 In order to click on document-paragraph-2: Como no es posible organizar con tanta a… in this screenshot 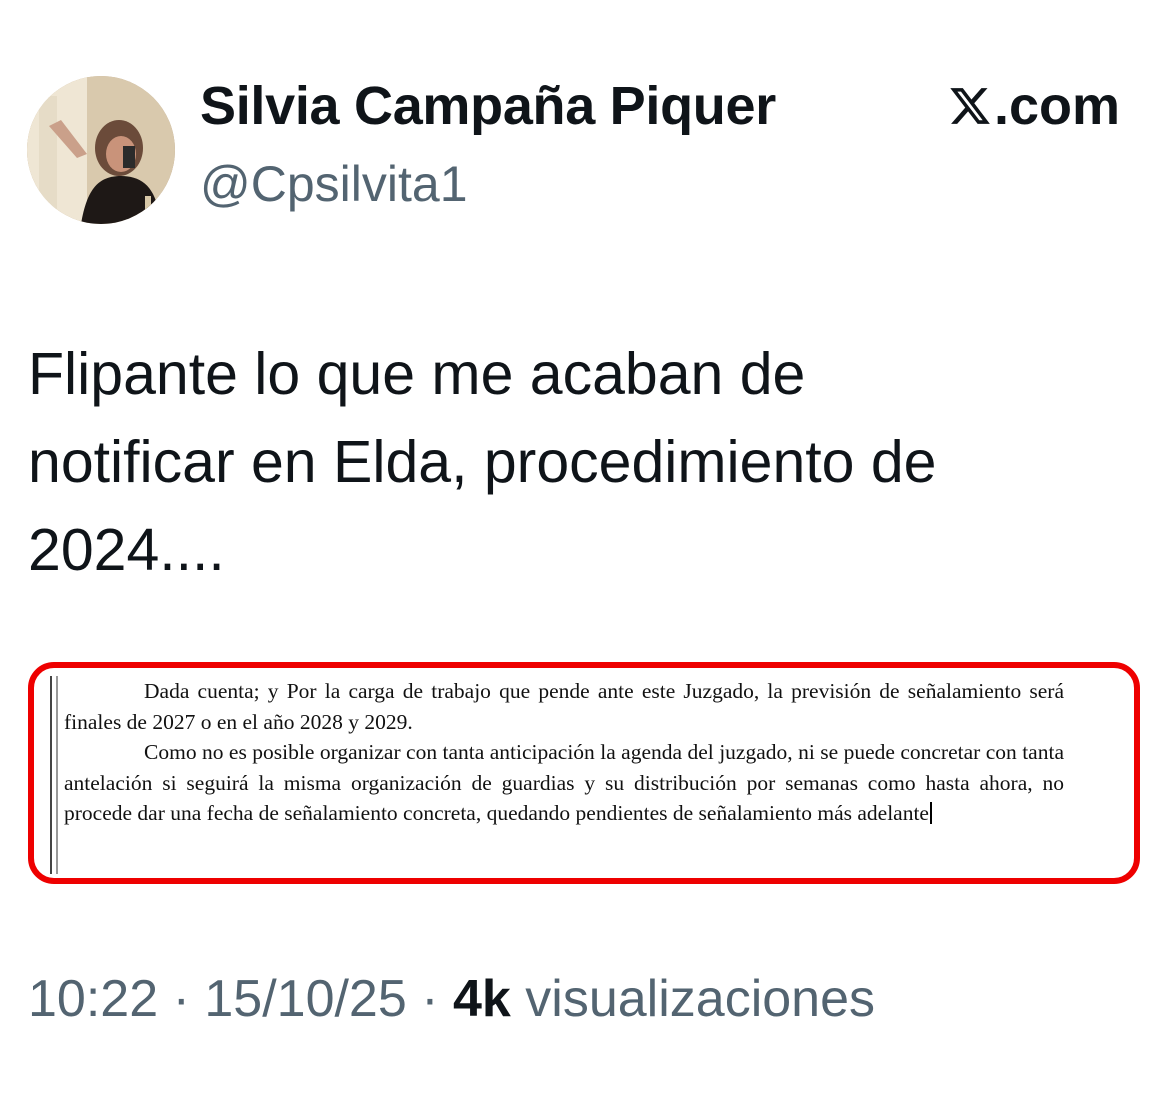, I will do `click(564, 783)`.